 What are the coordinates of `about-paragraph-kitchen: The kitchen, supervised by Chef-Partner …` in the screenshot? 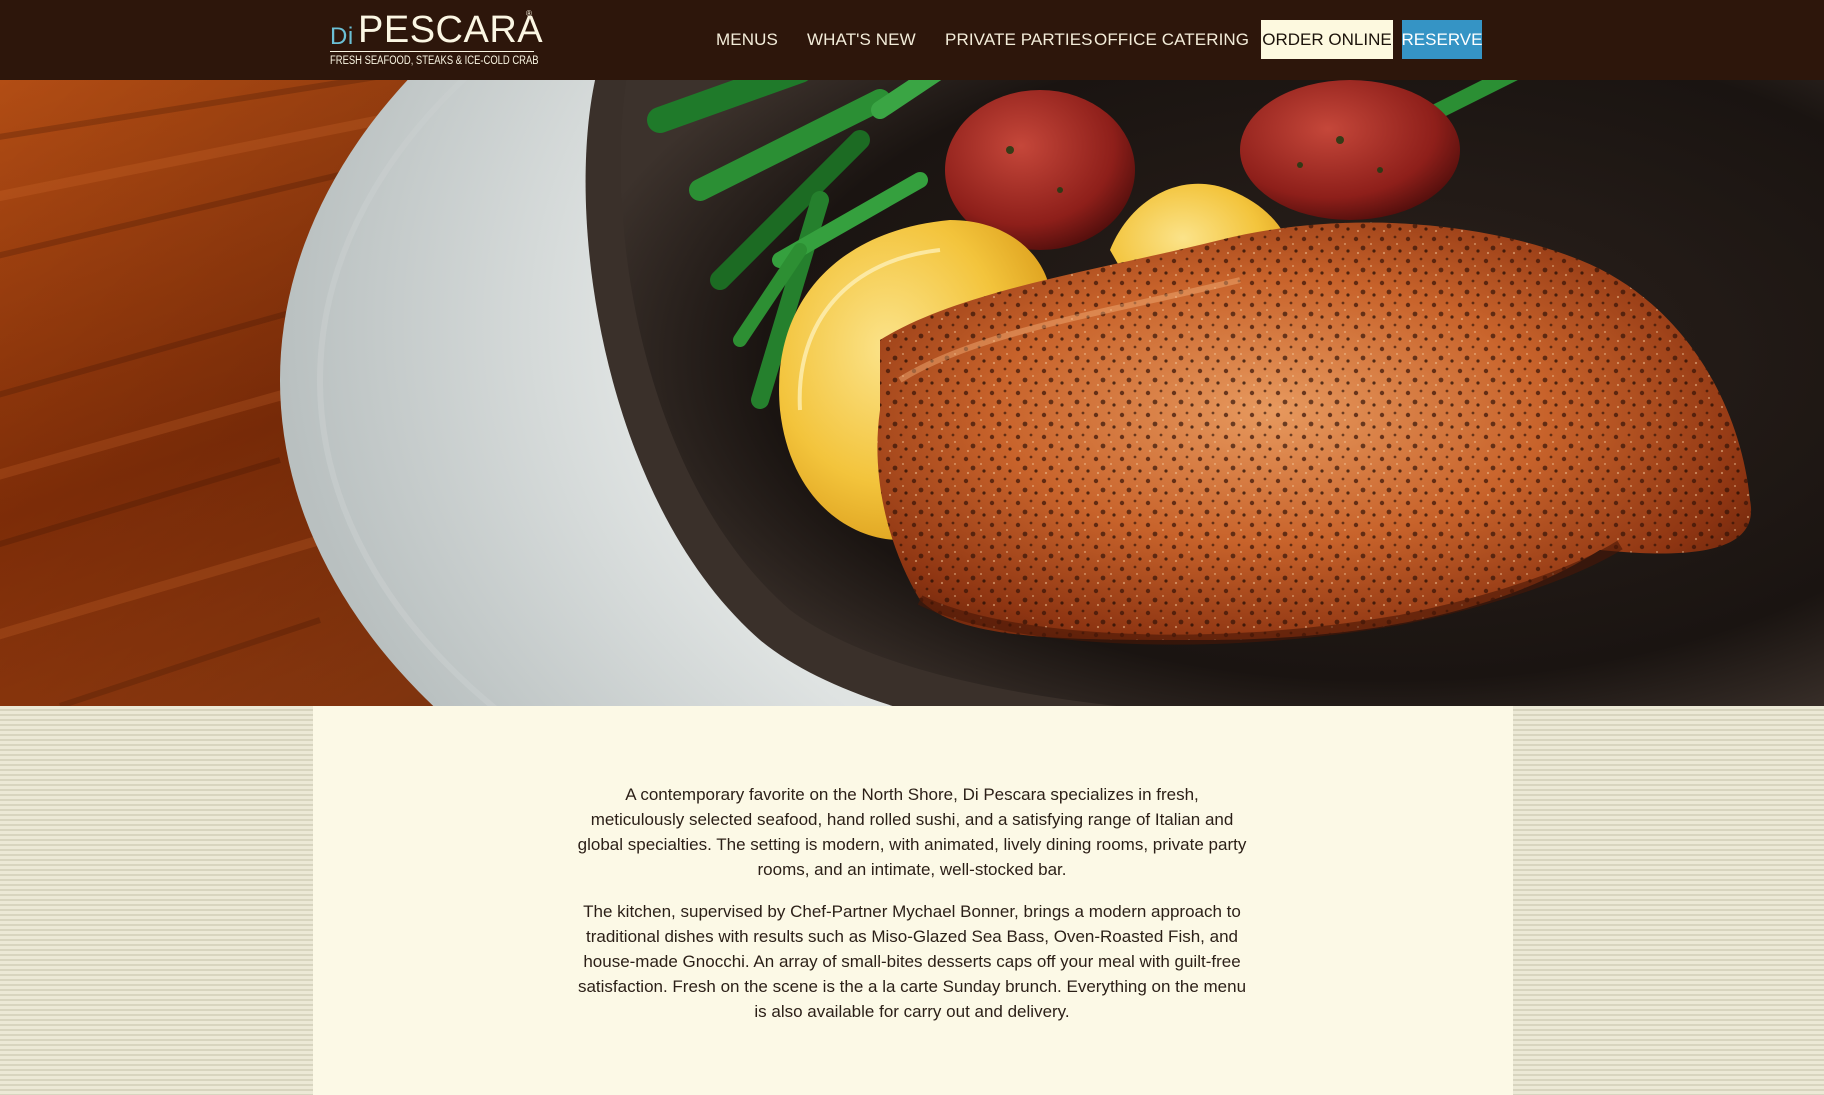 It's located at (912, 961).